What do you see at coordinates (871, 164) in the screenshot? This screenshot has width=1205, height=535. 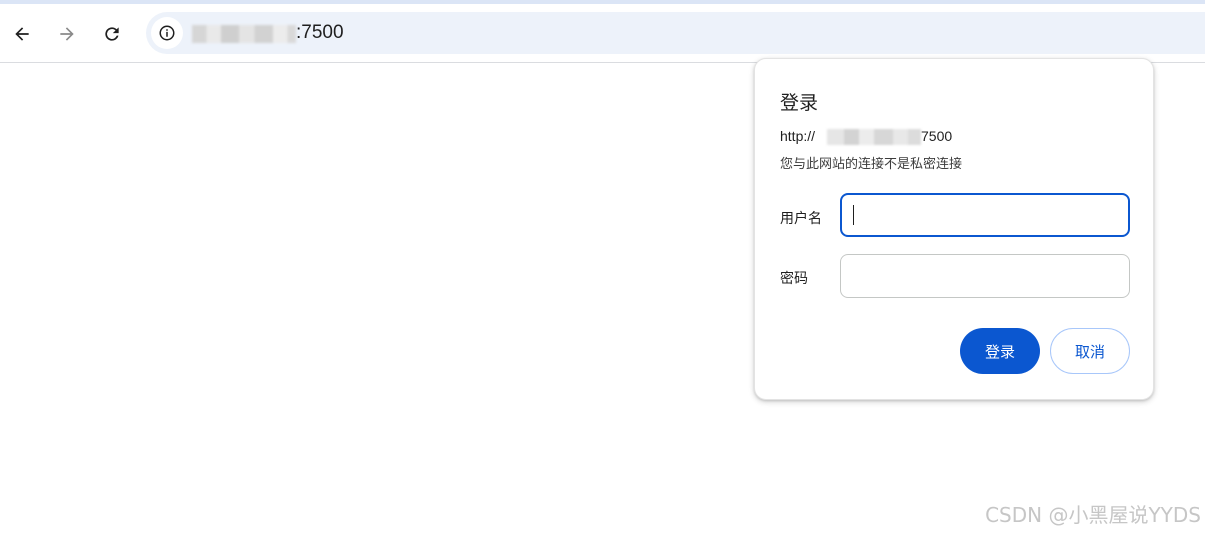 I see `connection-warning: 您与此网站的连接不是私密连接` at bounding box center [871, 164].